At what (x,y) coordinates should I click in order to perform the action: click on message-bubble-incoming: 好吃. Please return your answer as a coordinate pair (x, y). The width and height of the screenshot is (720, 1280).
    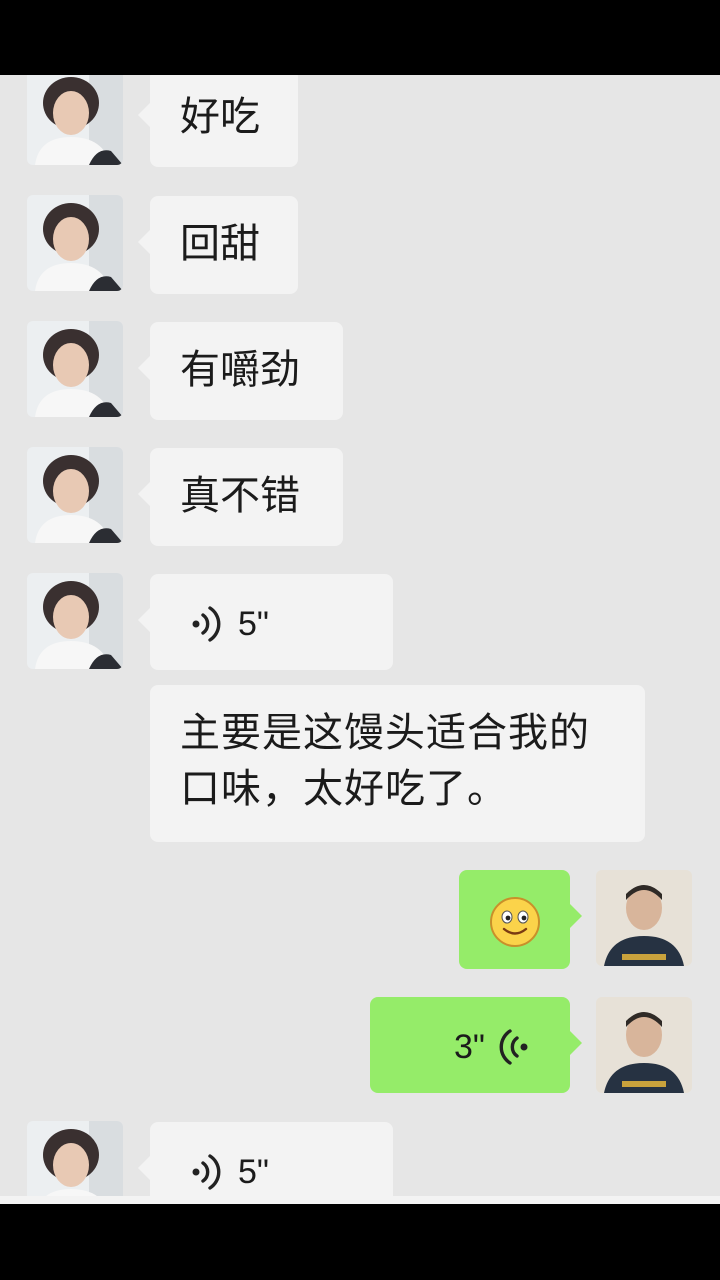
    Looking at the image, I should click on (218, 121).